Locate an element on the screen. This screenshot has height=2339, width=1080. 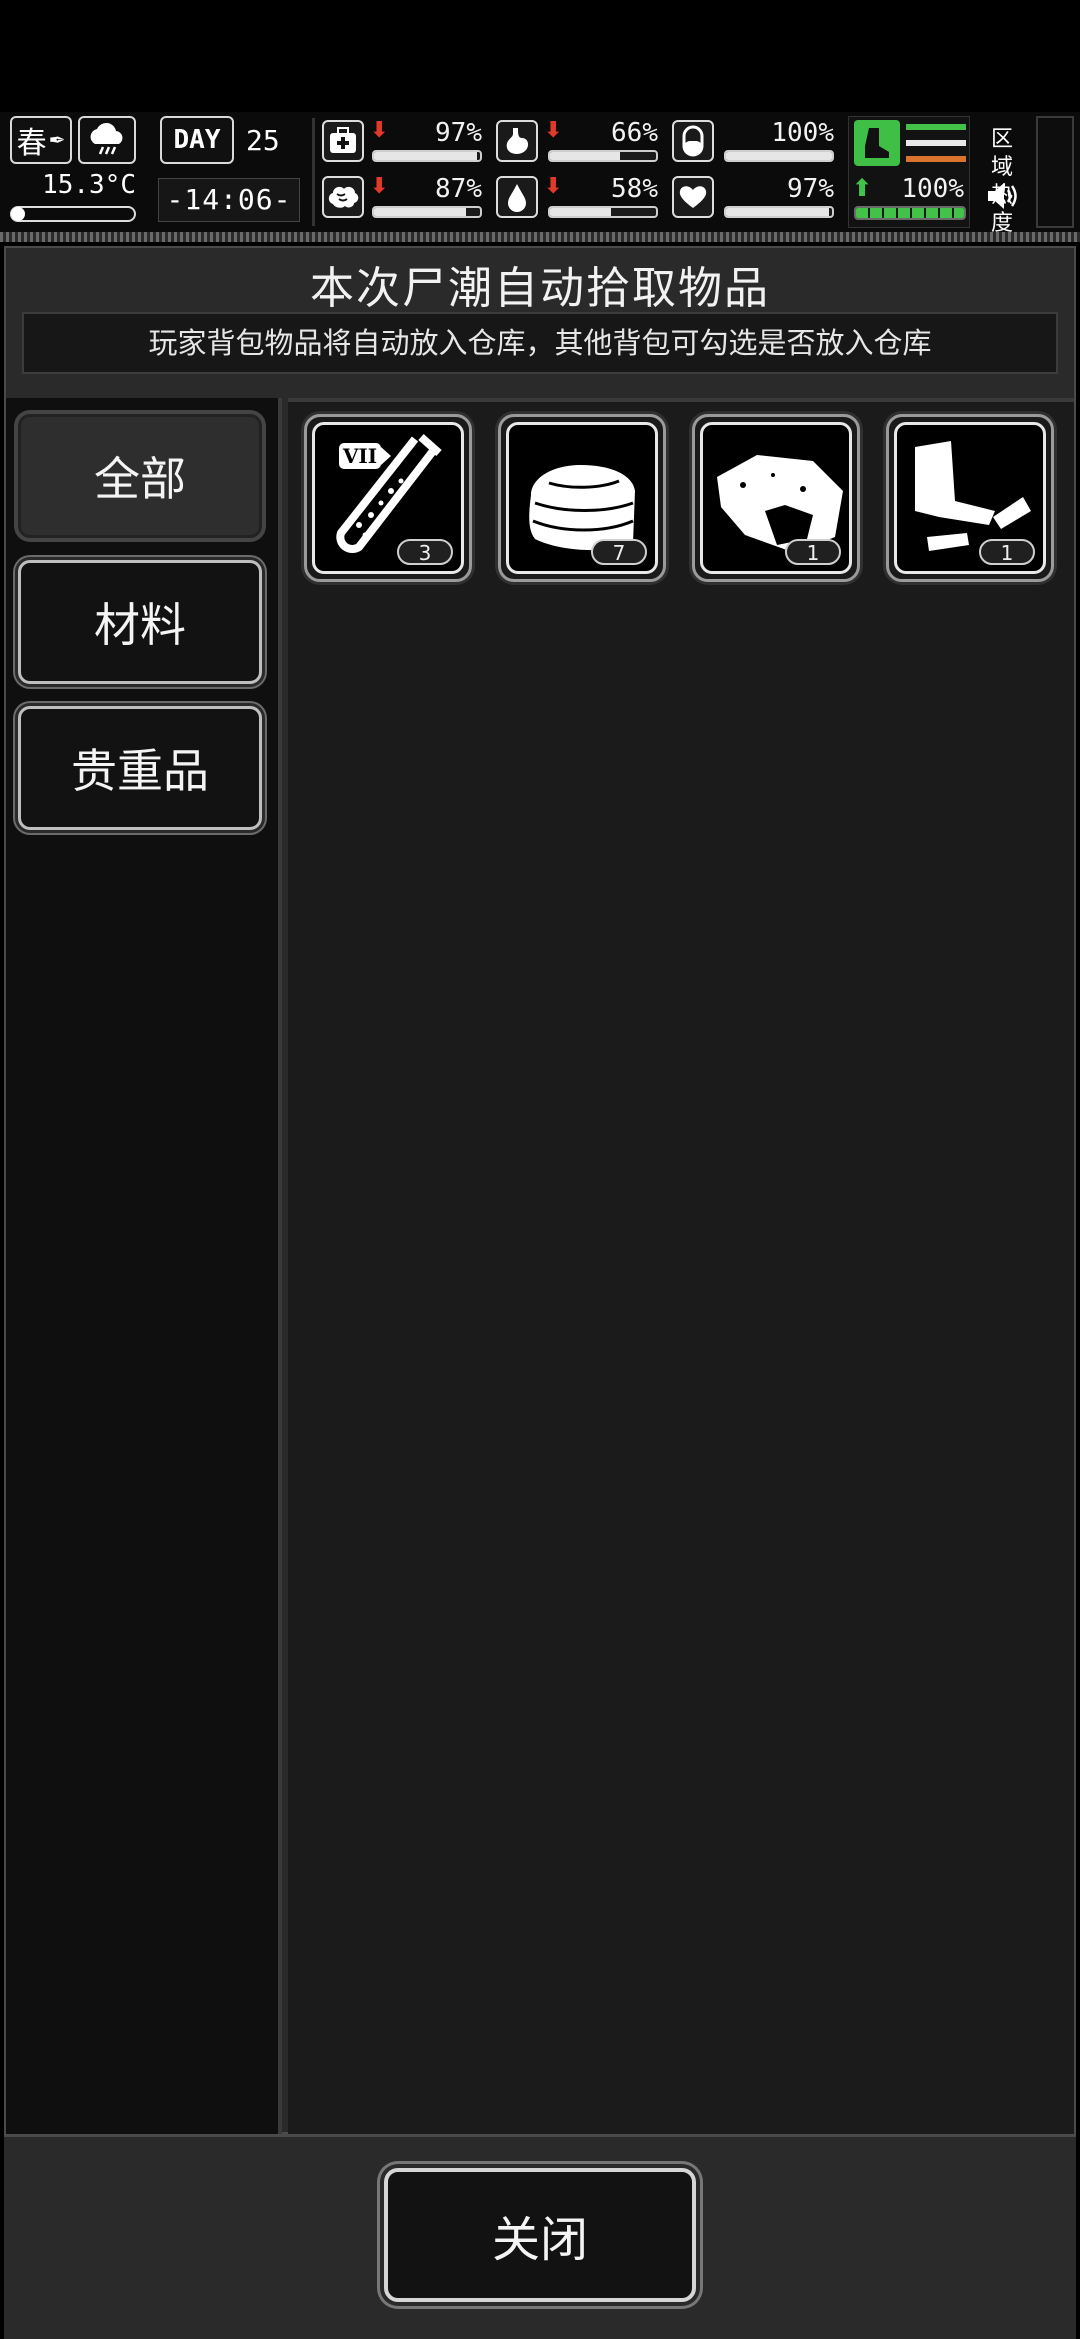
pill-icon is located at coordinates (693, 141).